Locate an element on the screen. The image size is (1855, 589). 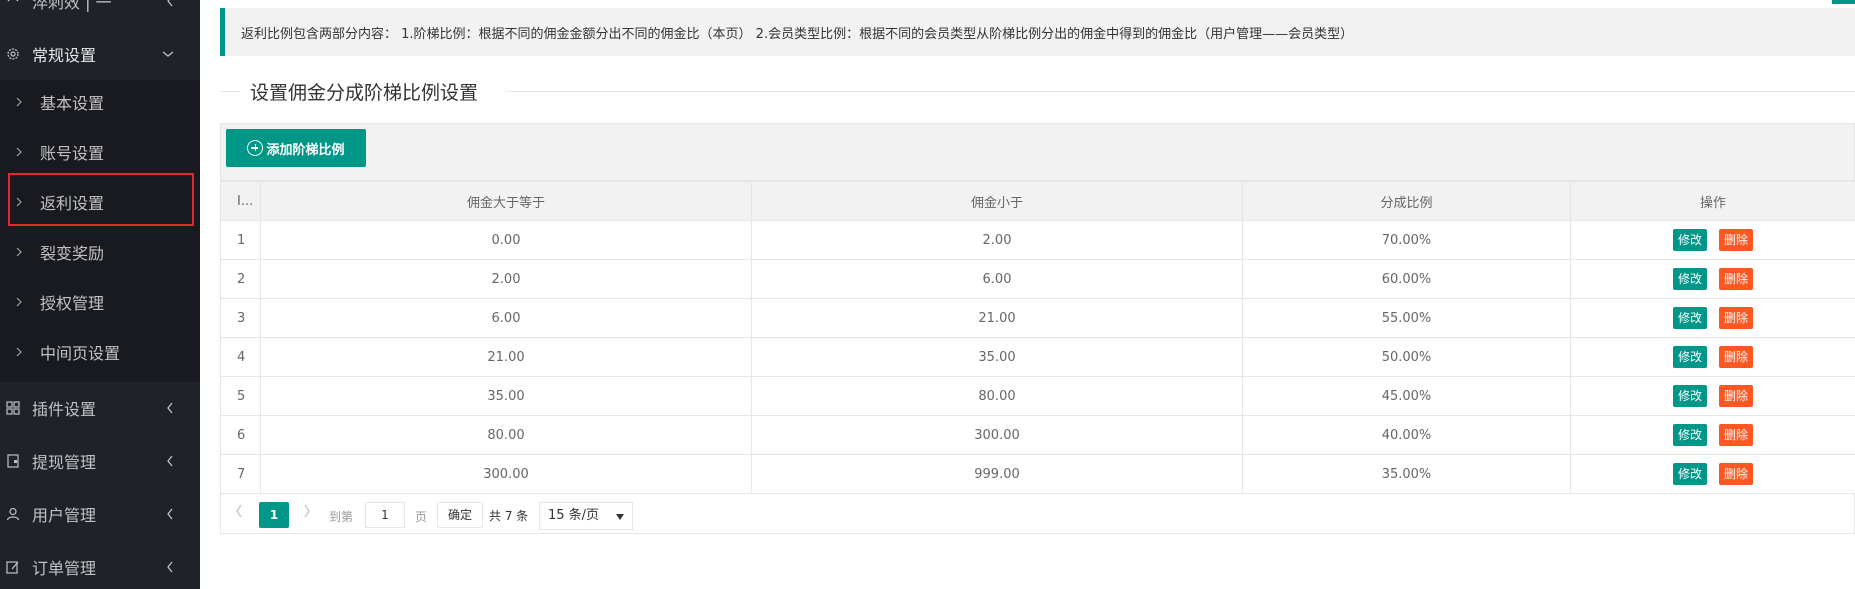
submenu-general: 基本设置 账号设置 返利设置 裂变奖励 授权管理 中间页设置 is located at coordinates (100, 231).